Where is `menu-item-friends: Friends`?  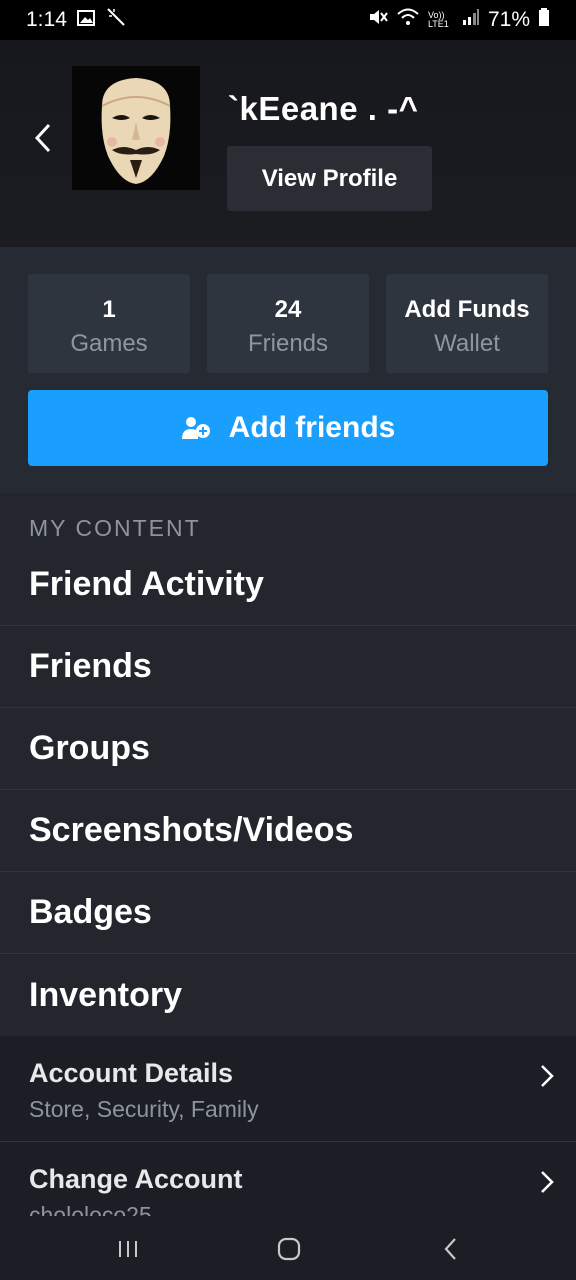 menu-item-friends: Friends is located at coordinates (288, 667).